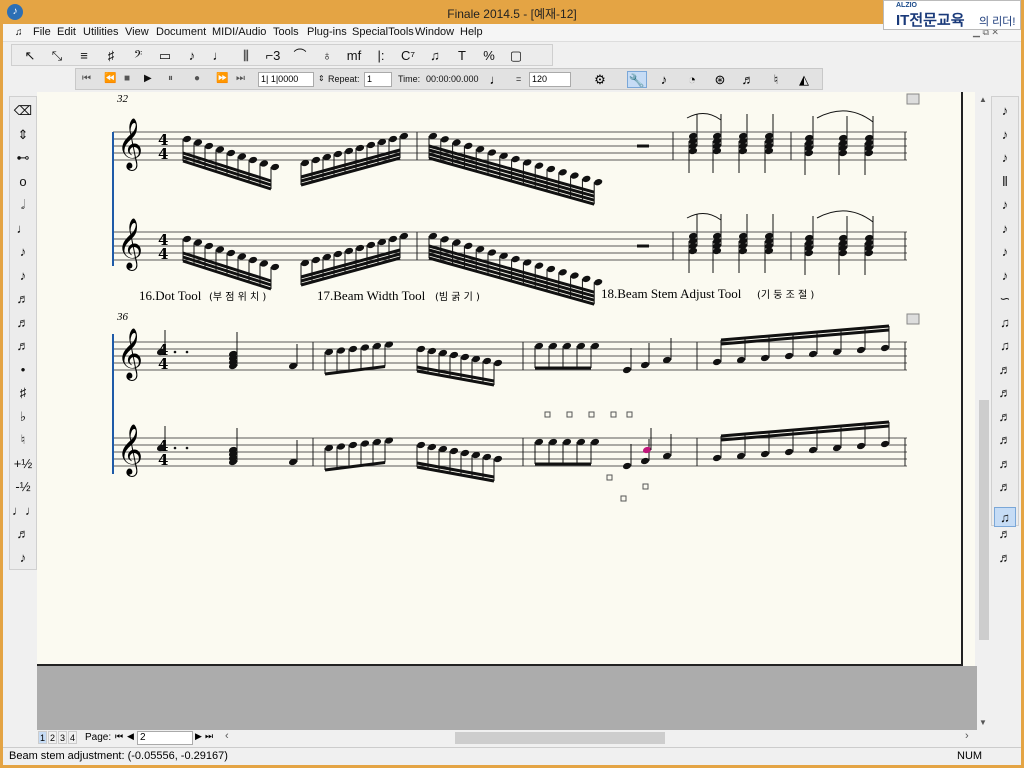 The width and height of the screenshot is (1024, 768). What do you see at coordinates (720, 79) in the screenshot?
I see `stem-tool-icon: ⊛` at bounding box center [720, 79].